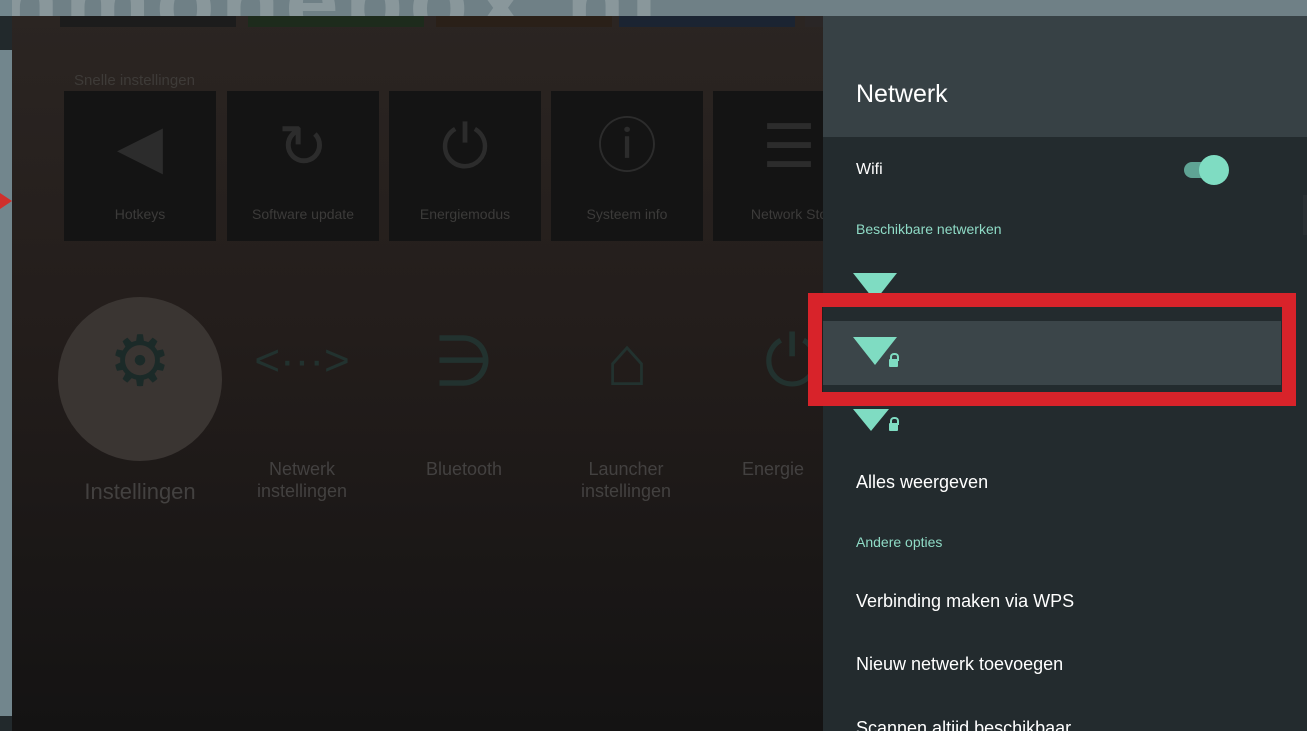  What do you see at coordinates (6, 201) in the screenshot?
I see `red-arrow-icon` at bounding box center [6, 201].